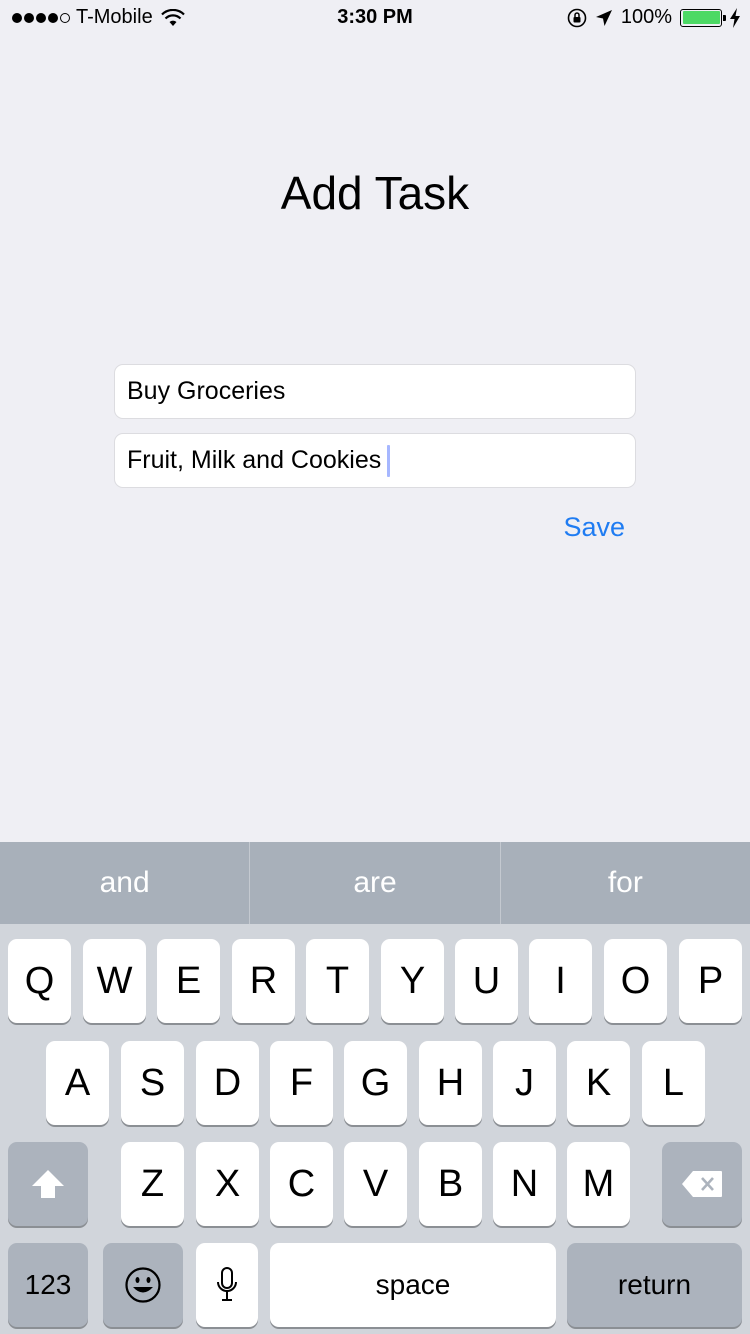 The width and height of the screenshot is (750, 1334). Describe the element at coordinates (152, 1083) in the screenshot. I see `key-s: S` at that location.